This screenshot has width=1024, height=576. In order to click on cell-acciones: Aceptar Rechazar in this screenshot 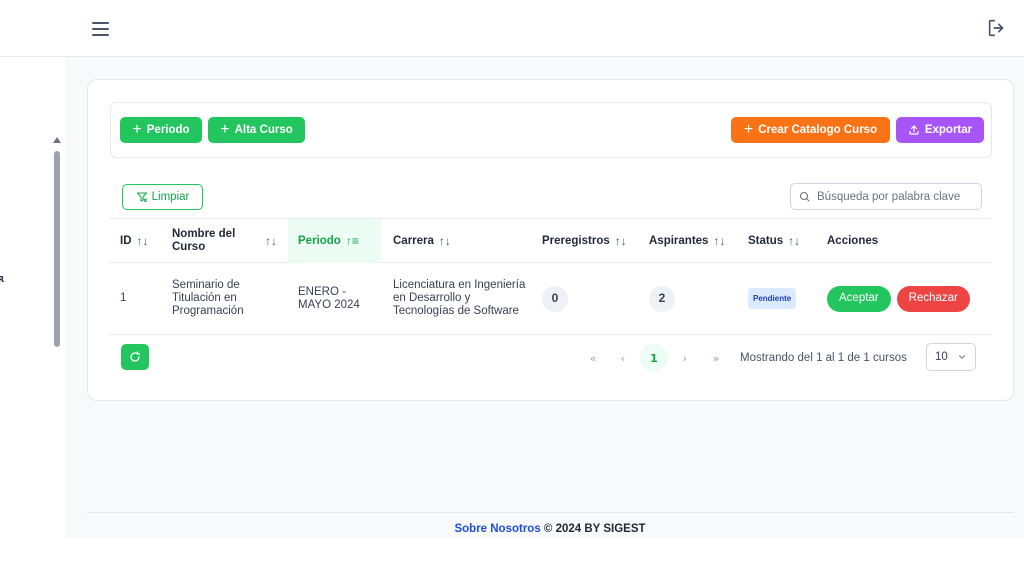, I will do `click(904, 298)`.